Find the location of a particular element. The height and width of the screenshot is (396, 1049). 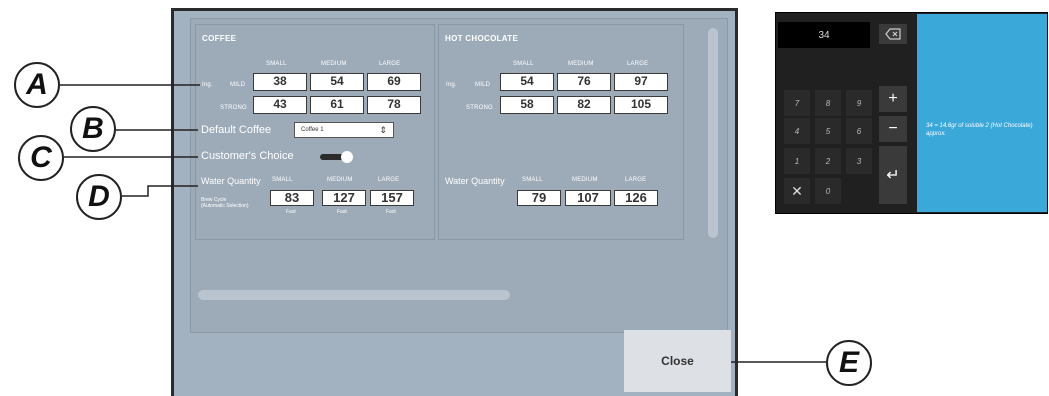

key-9: 9 is located at coordinates (859, 103).